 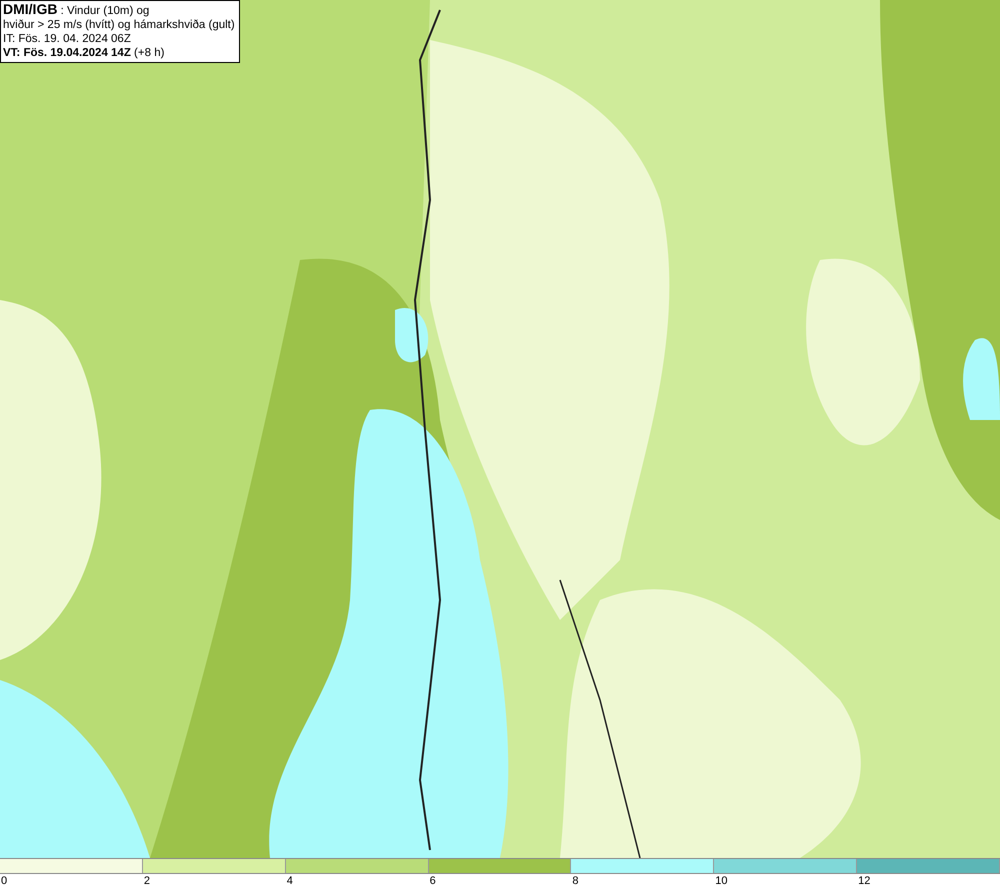 What do you see at coordinates (84, 53) in the screenshot?
I see `title-line: VT: Fös. 19.04.2024 14Z (+8 h)` at bounding box center [84, 53].